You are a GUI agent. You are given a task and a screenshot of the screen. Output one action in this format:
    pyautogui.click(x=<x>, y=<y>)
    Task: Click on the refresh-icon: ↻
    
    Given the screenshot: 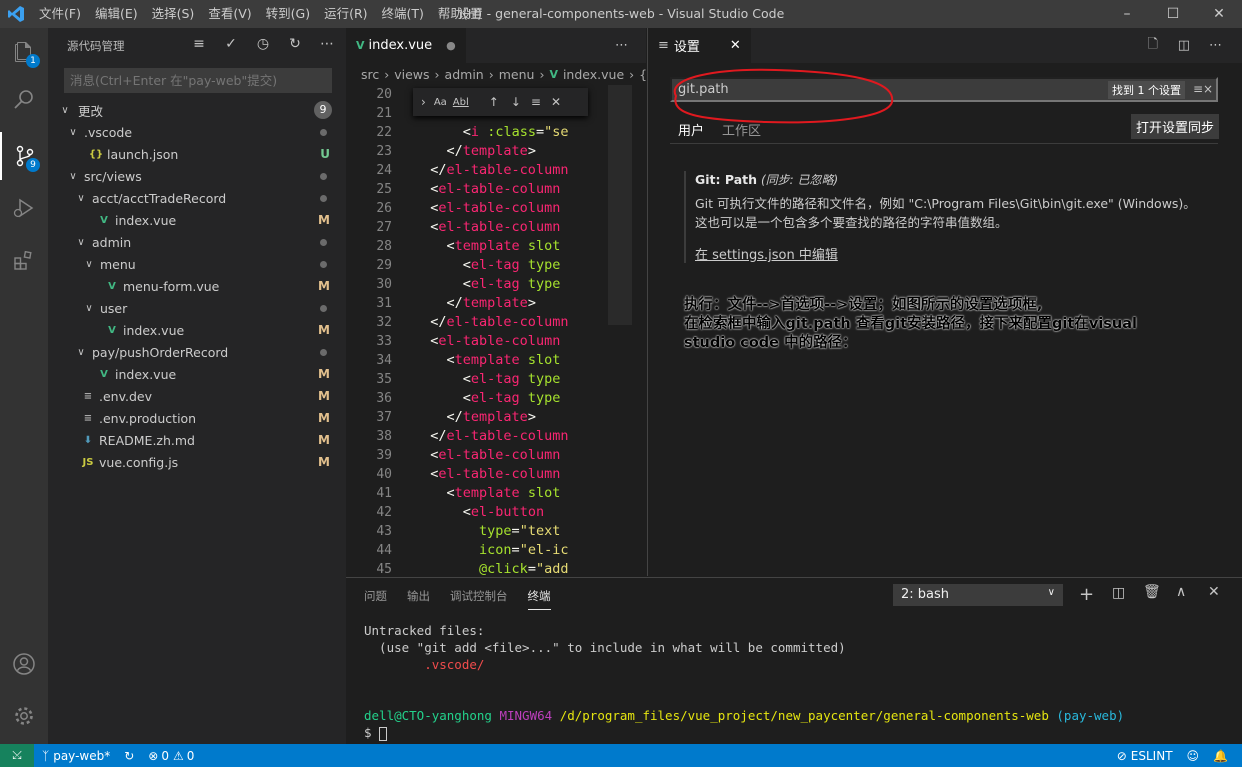 What is the action you would take?
    pyautogui.click(x=295, y=44)
    